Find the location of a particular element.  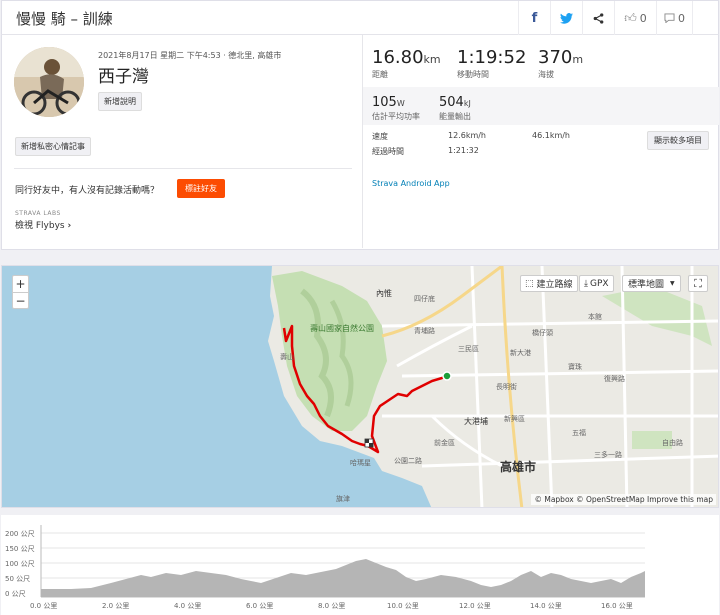

map-label: 旗津 is located at coordinates (343, 499).